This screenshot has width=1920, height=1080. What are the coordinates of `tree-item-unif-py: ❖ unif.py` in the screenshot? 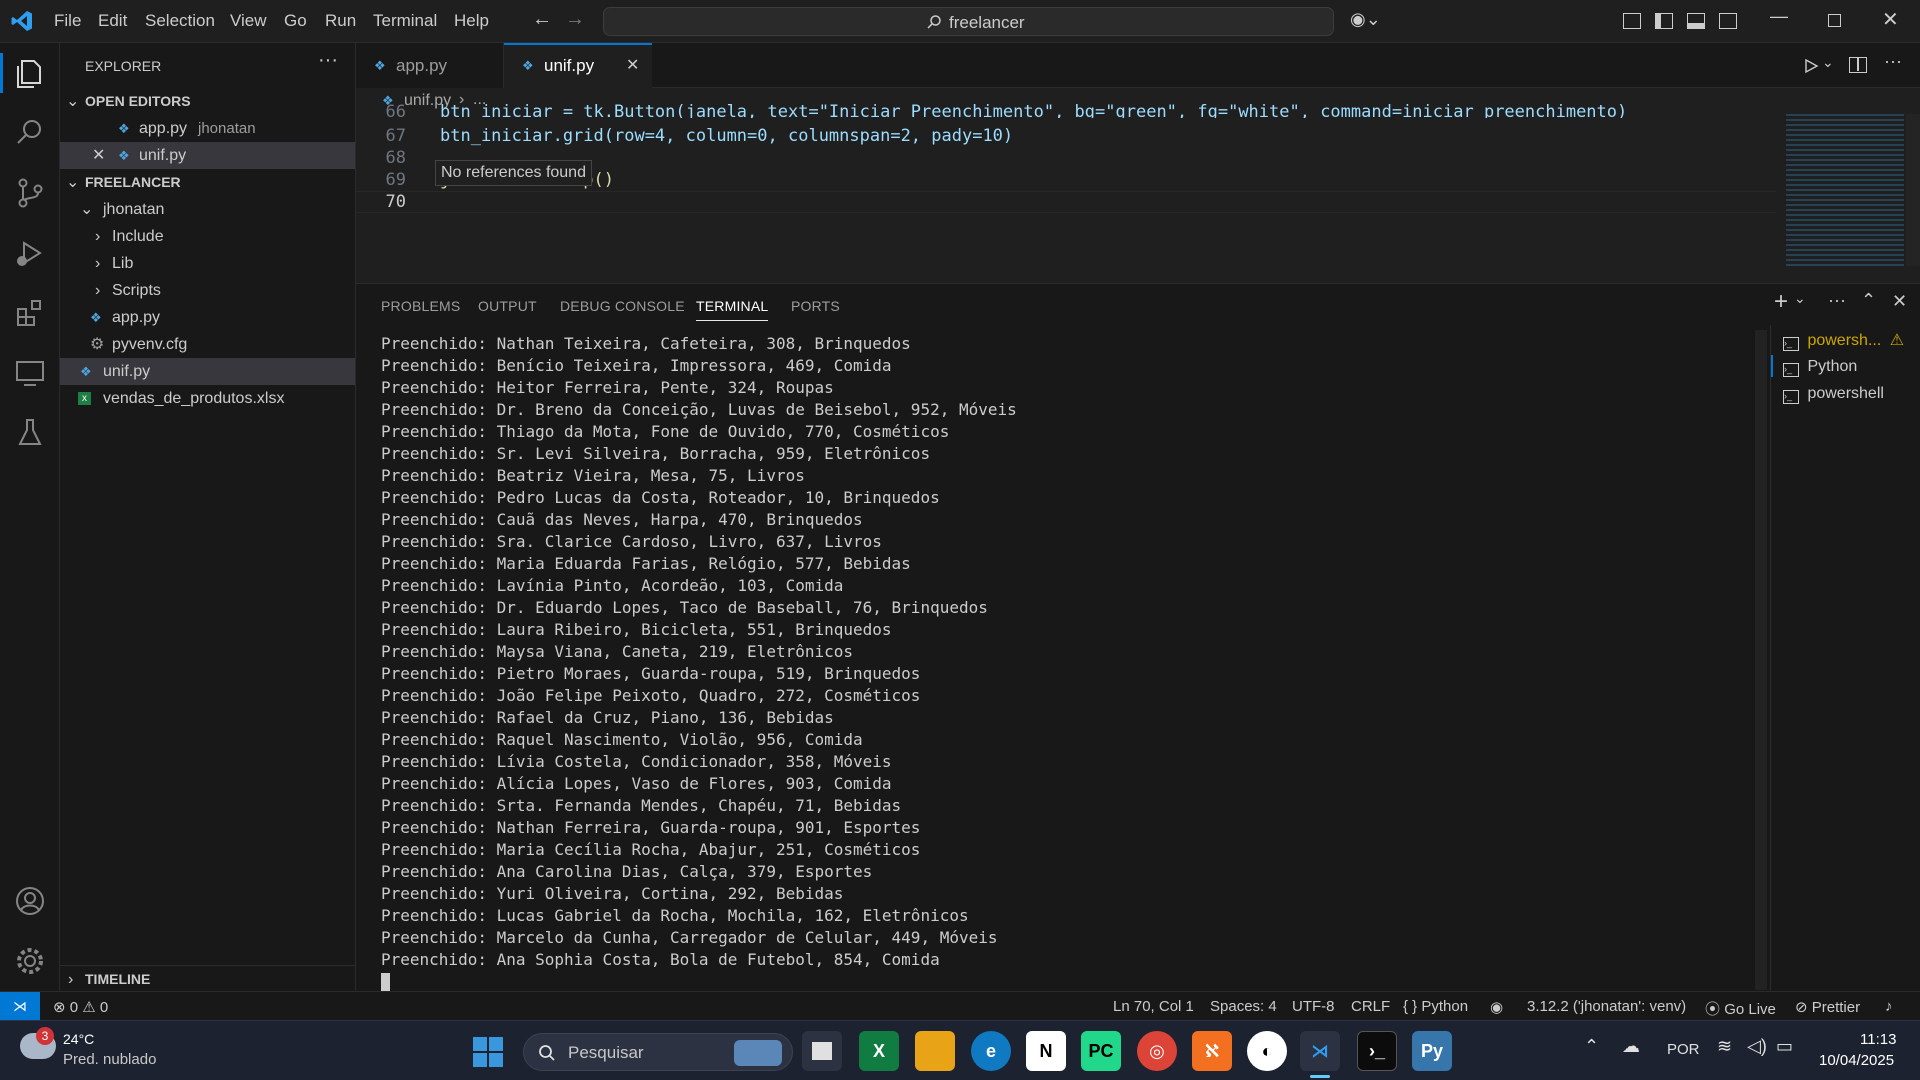 It's located at (207, 371).